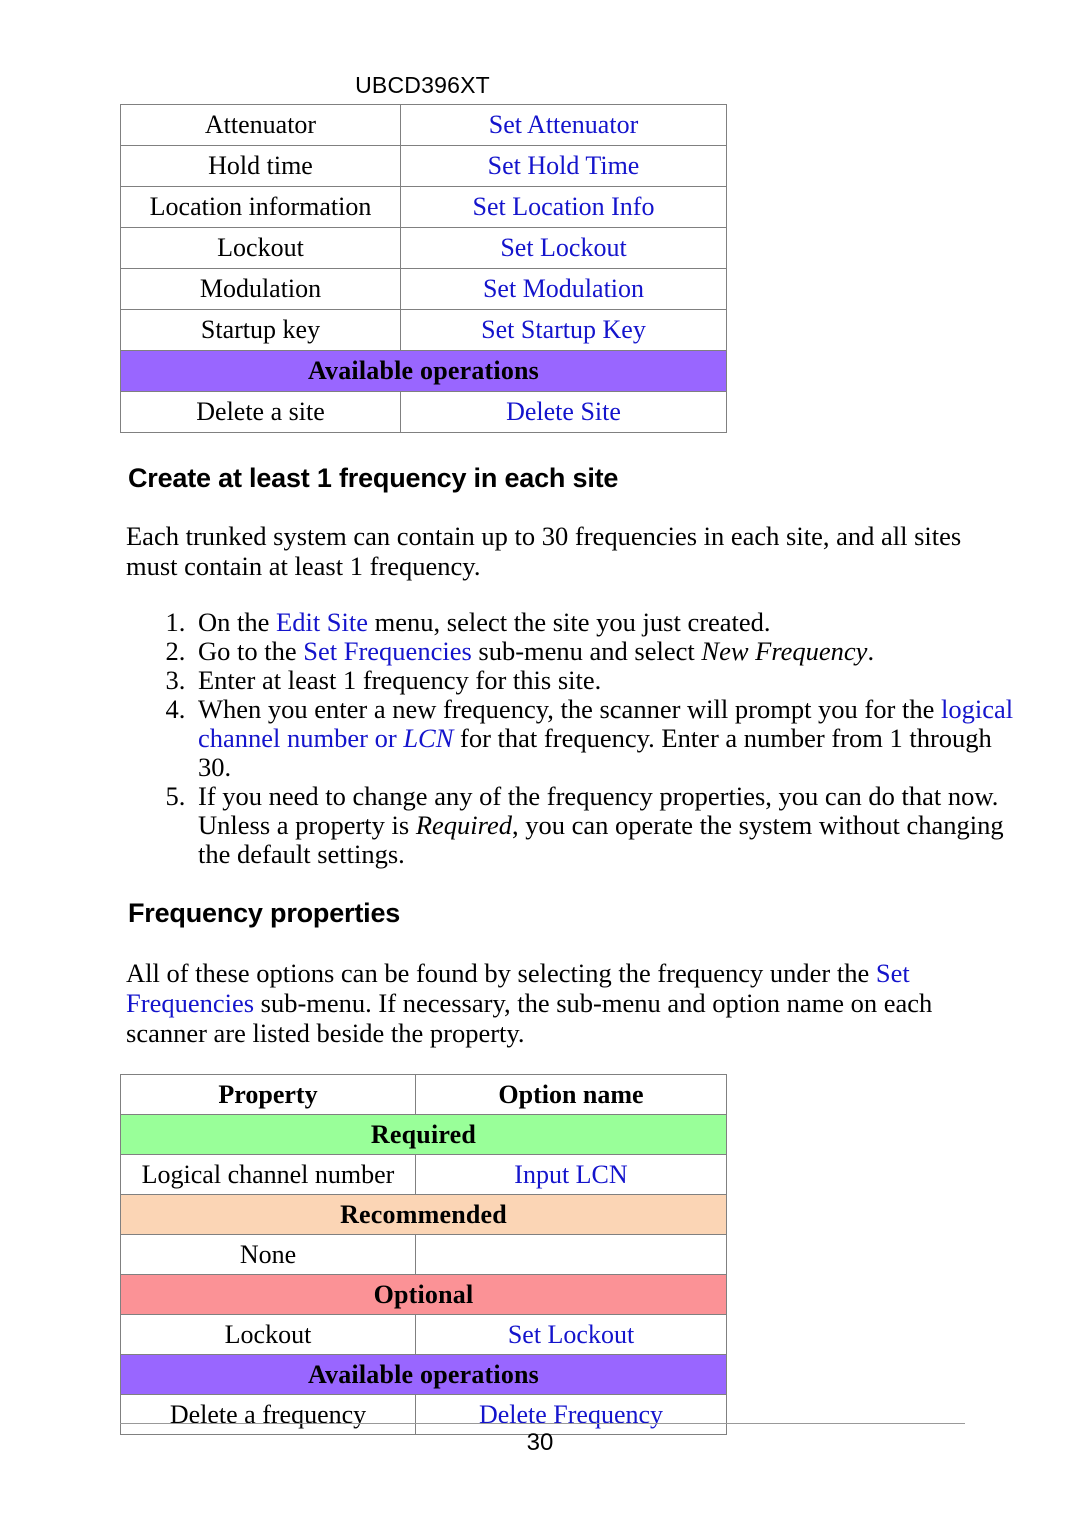 This screenshot has width=1080, height=1528. Describe the element at coordinates (563, 166) in the screenshot. I see `cell-option-name: Set Hold Time` at that location.